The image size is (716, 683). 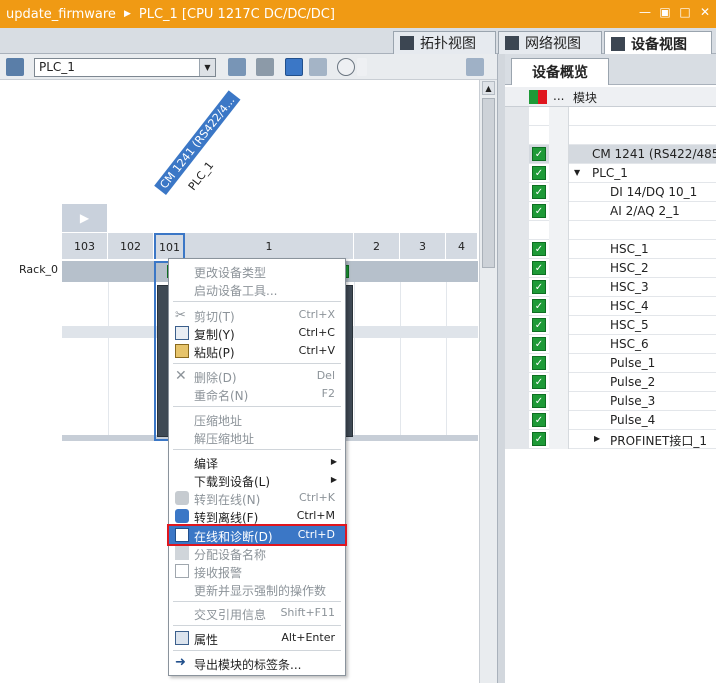 What do you see at coordinates (61, 14) in the screenshot?
I see `breadcrumb-project: update_firmware` at bounding box center [61, 14].